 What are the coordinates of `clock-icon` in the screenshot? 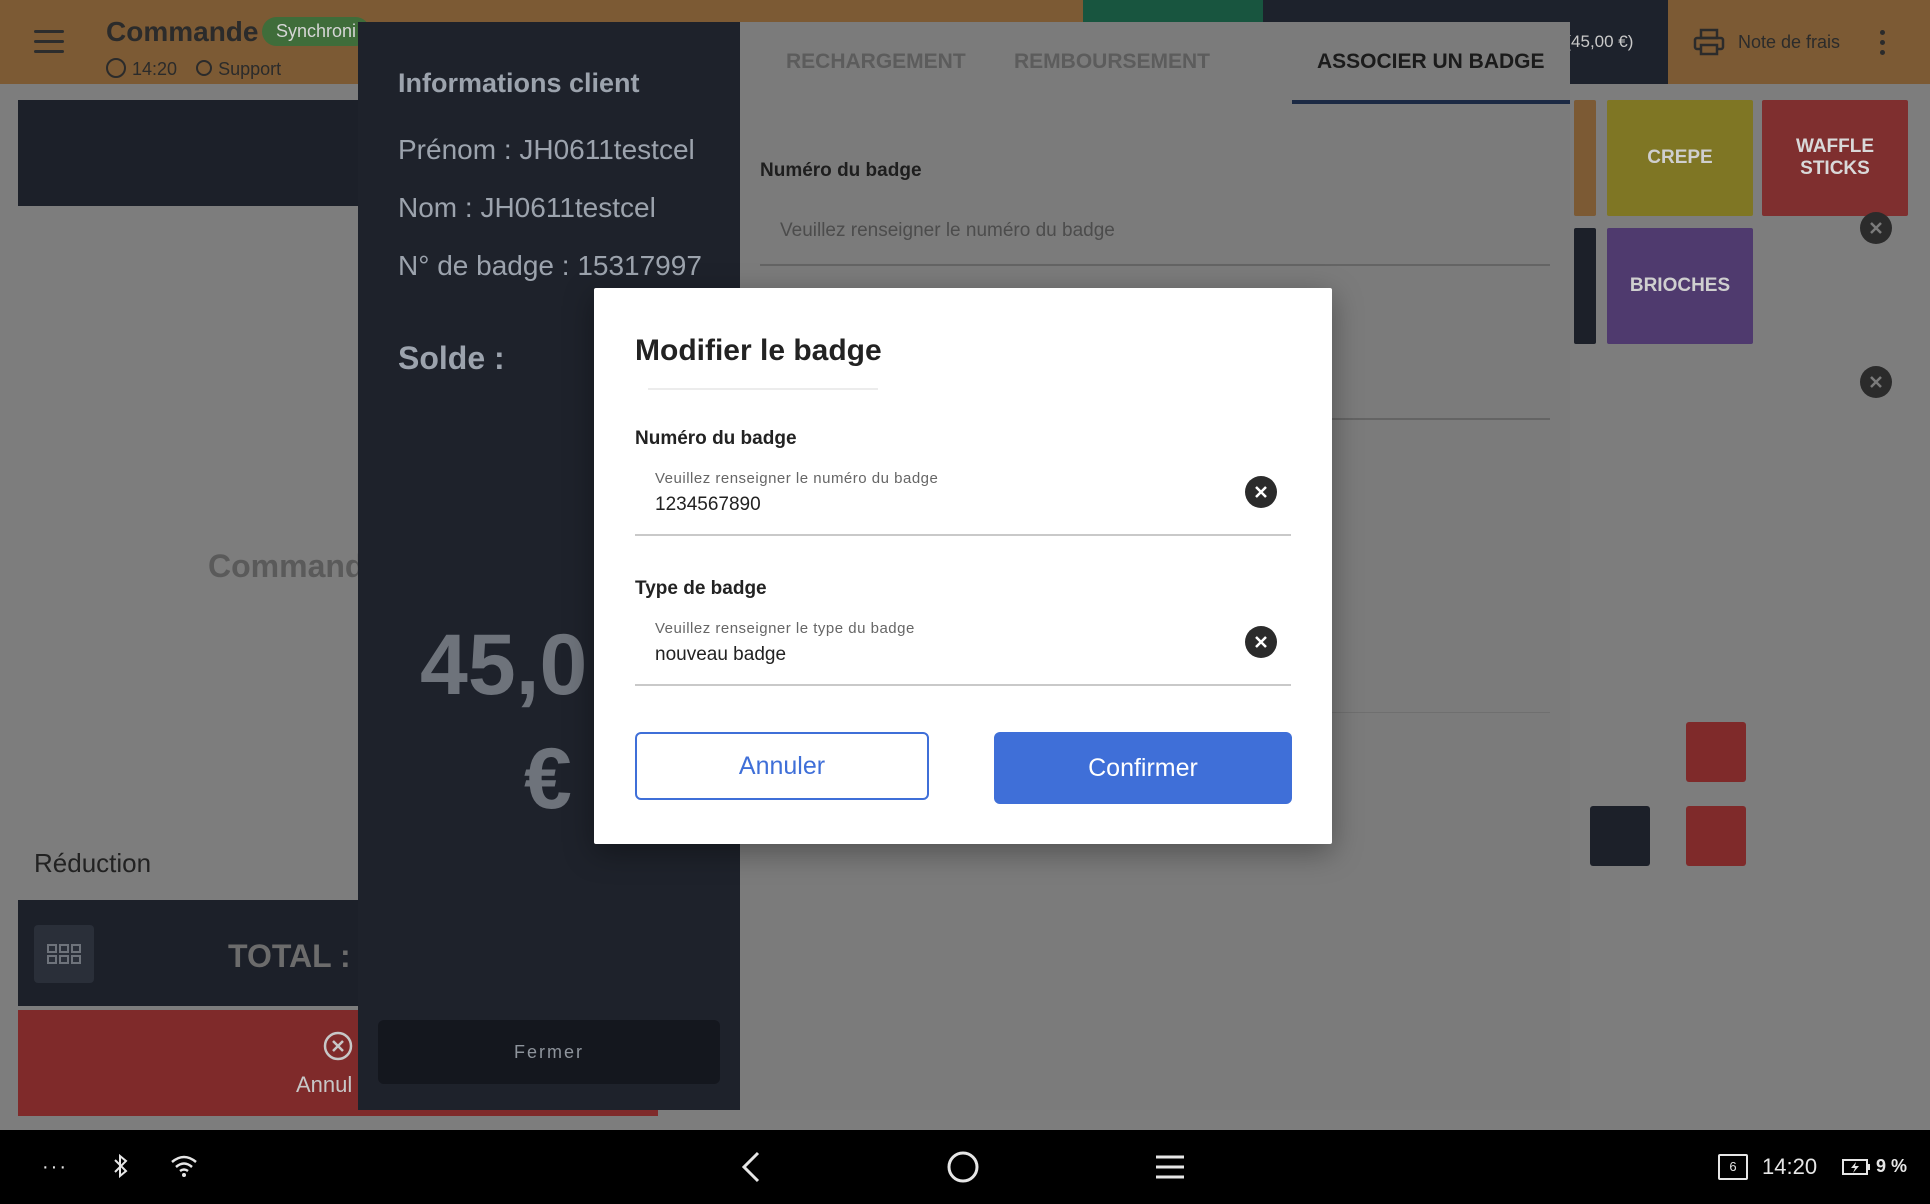 It's located at (116, 68).